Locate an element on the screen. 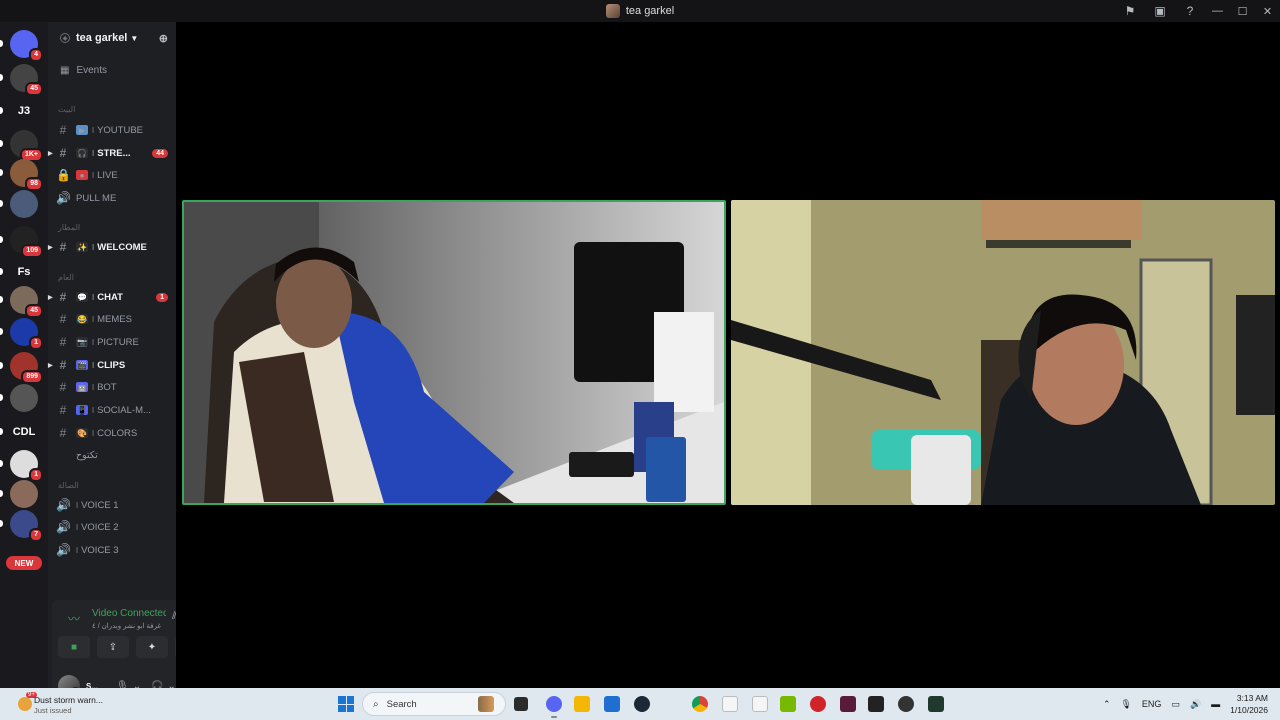 The width and height of the screenshot is (1280, 720). channel-item: # 🎨 ǀ COLORS is located at coordinates (114, 433).